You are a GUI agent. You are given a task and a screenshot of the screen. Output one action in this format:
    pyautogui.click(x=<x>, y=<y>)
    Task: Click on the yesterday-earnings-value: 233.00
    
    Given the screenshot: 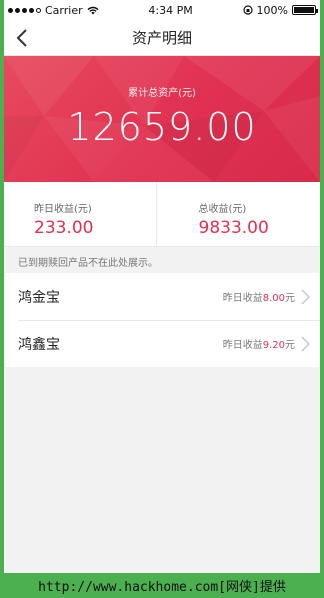 What is the action you would take?
    pyautogui.click(x=64, y=228)
    